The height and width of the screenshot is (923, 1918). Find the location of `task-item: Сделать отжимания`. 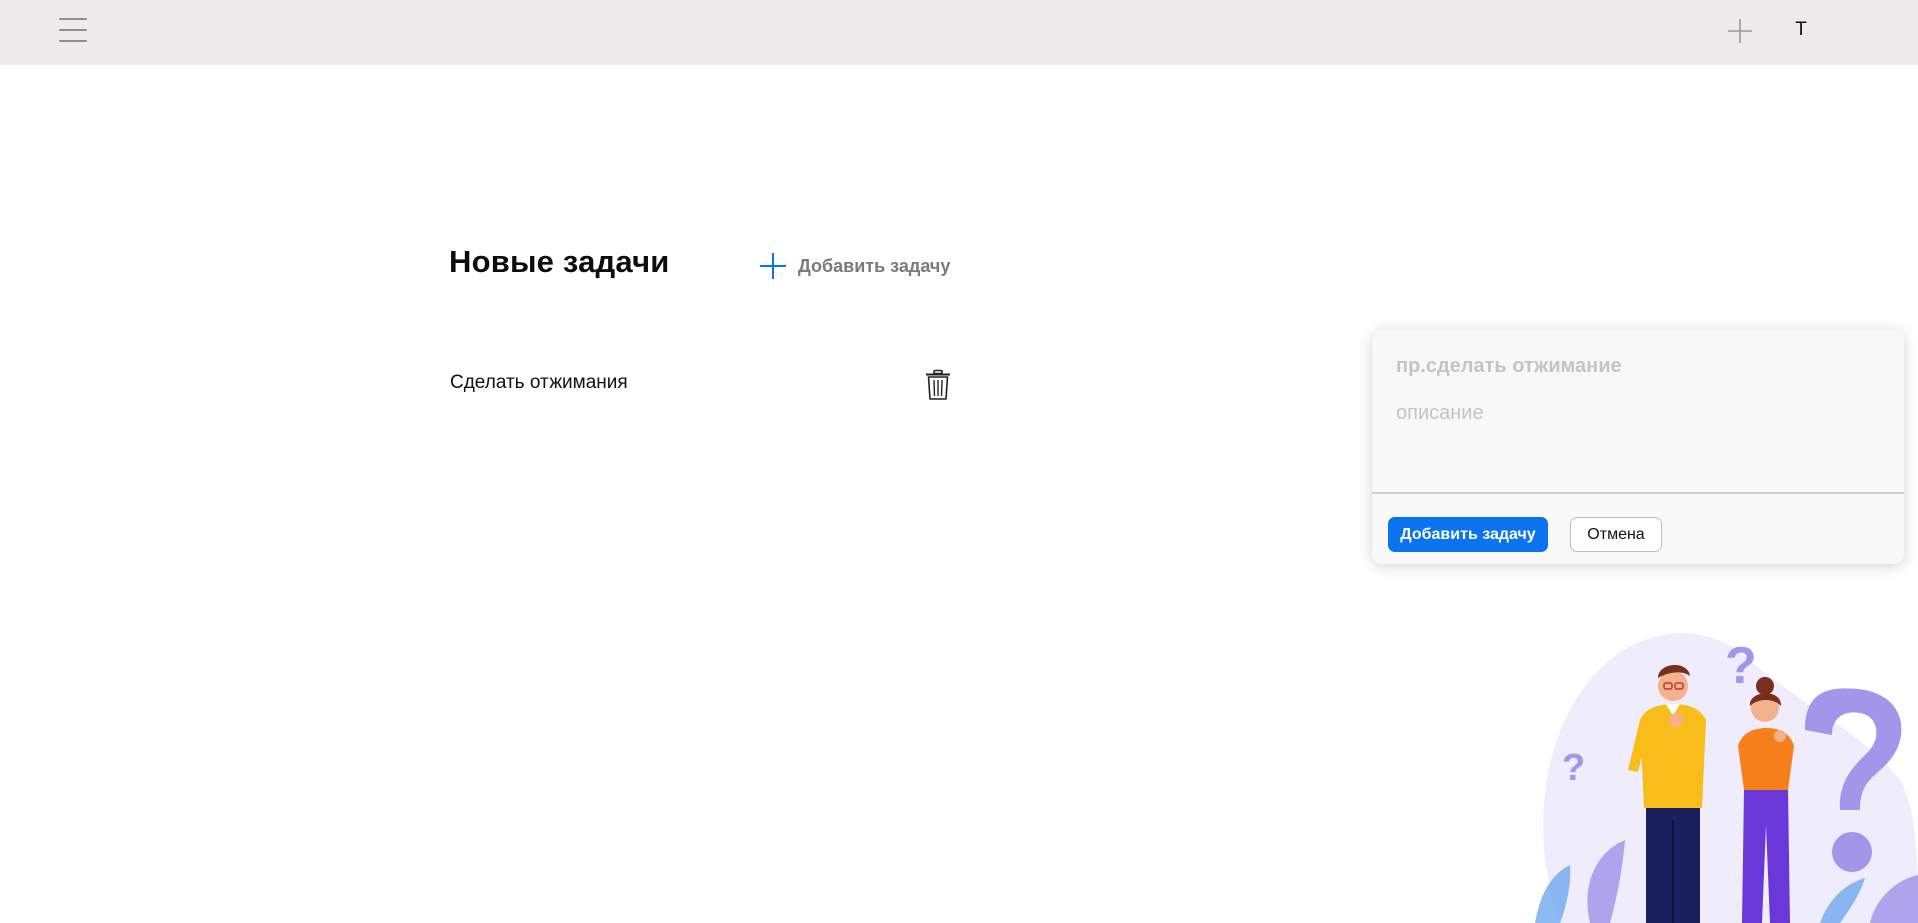

task-item: Сделать отжимания is located at coordinates (702, 384).